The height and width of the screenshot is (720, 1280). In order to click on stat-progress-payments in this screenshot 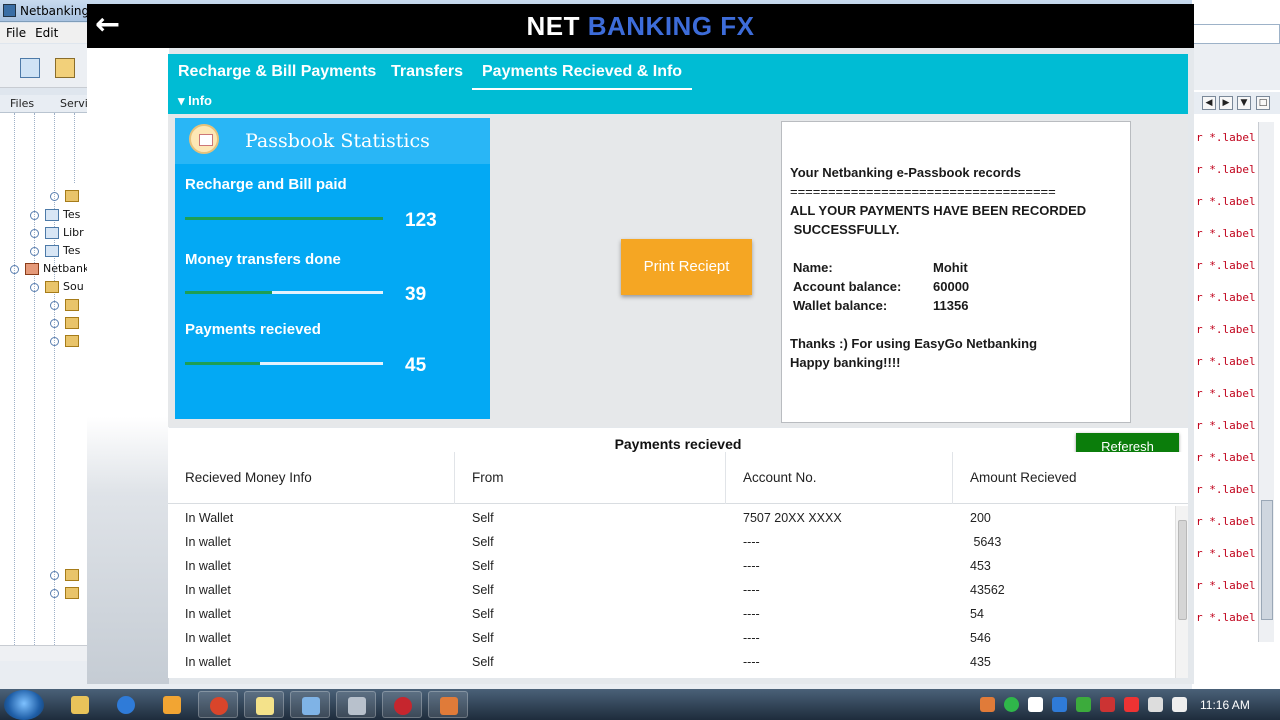, I will do `click(284, 363)`.